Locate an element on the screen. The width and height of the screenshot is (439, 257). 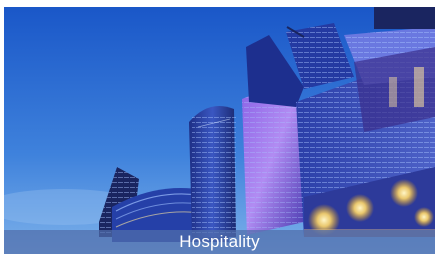
caption-bar: Hospitality is located at coordinates (219, 242).